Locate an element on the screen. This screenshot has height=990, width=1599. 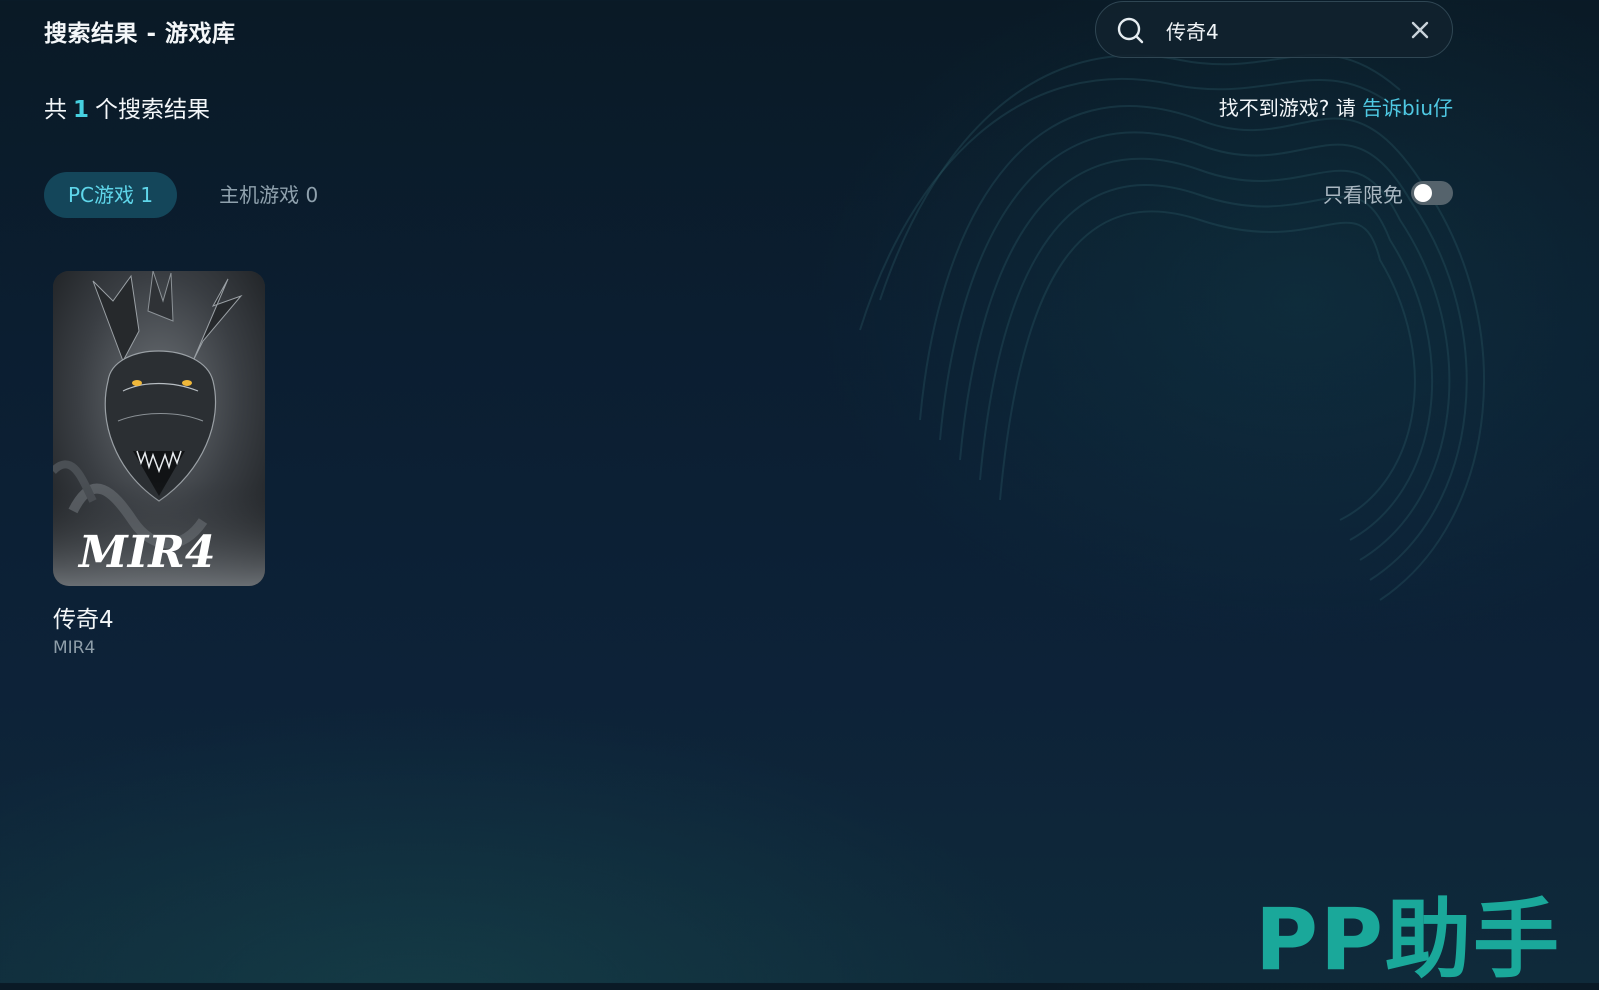
result-count-suffix: 个搜索结果 is located at coordinates (153, 110).